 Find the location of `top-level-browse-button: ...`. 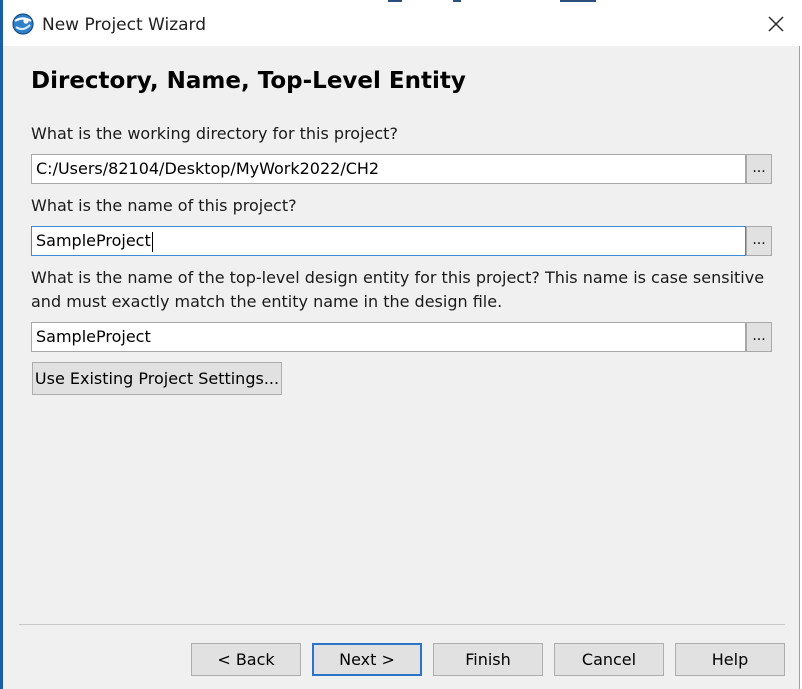

top-level-browse-button: ... is located at coordinates (759, 337).